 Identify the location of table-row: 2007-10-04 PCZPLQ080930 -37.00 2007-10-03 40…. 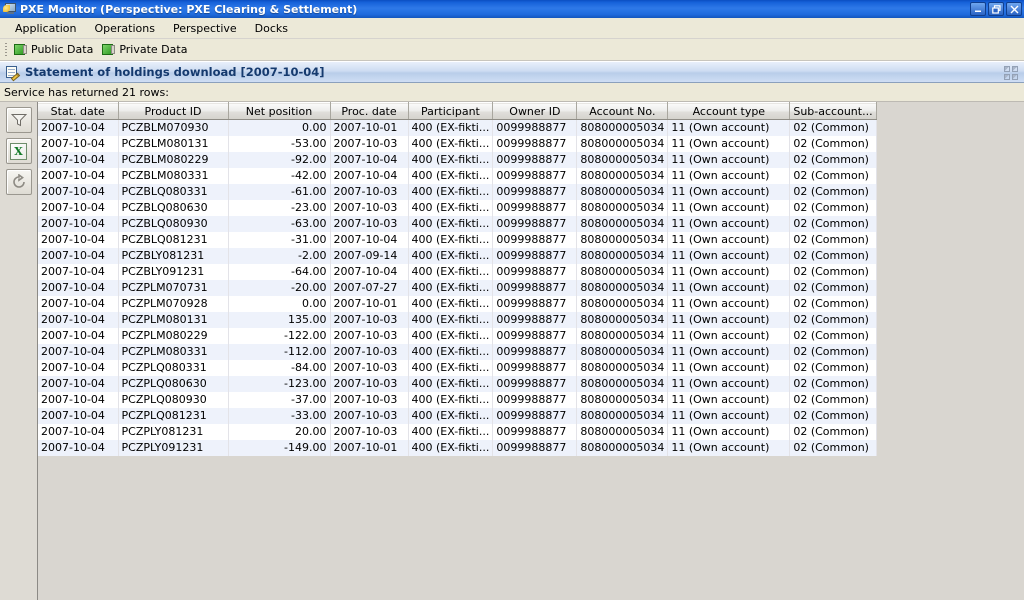
(457, 400).